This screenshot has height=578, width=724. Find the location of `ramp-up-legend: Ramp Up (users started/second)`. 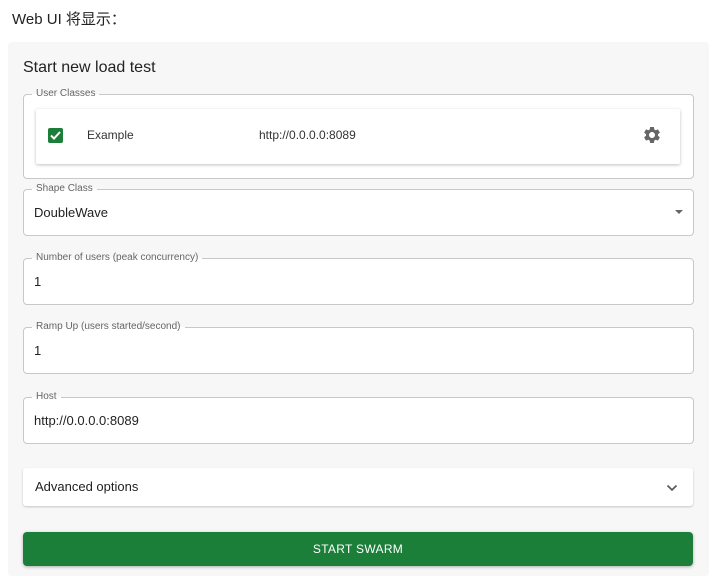

ramp-up-legend: Ramp Up (users started/second) is located at coordinates (108, 326).